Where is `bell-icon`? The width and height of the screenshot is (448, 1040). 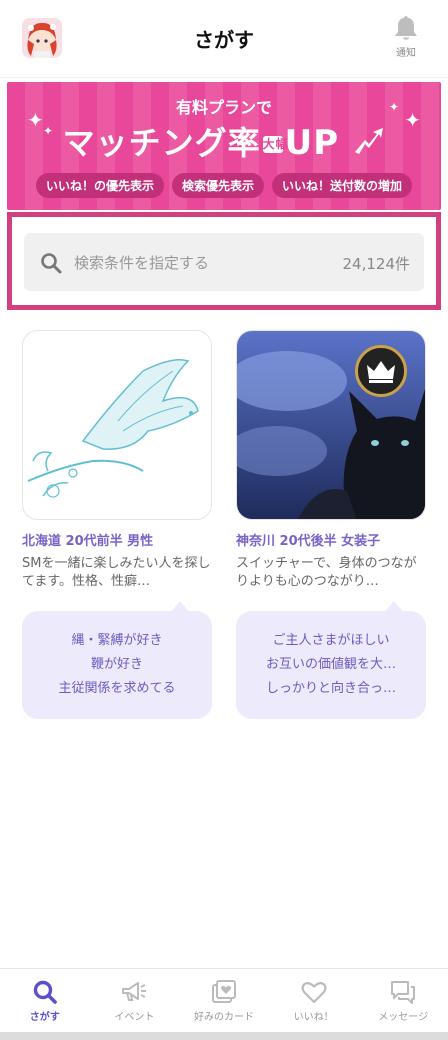
bell-icon is located at coordinates (406, 28).